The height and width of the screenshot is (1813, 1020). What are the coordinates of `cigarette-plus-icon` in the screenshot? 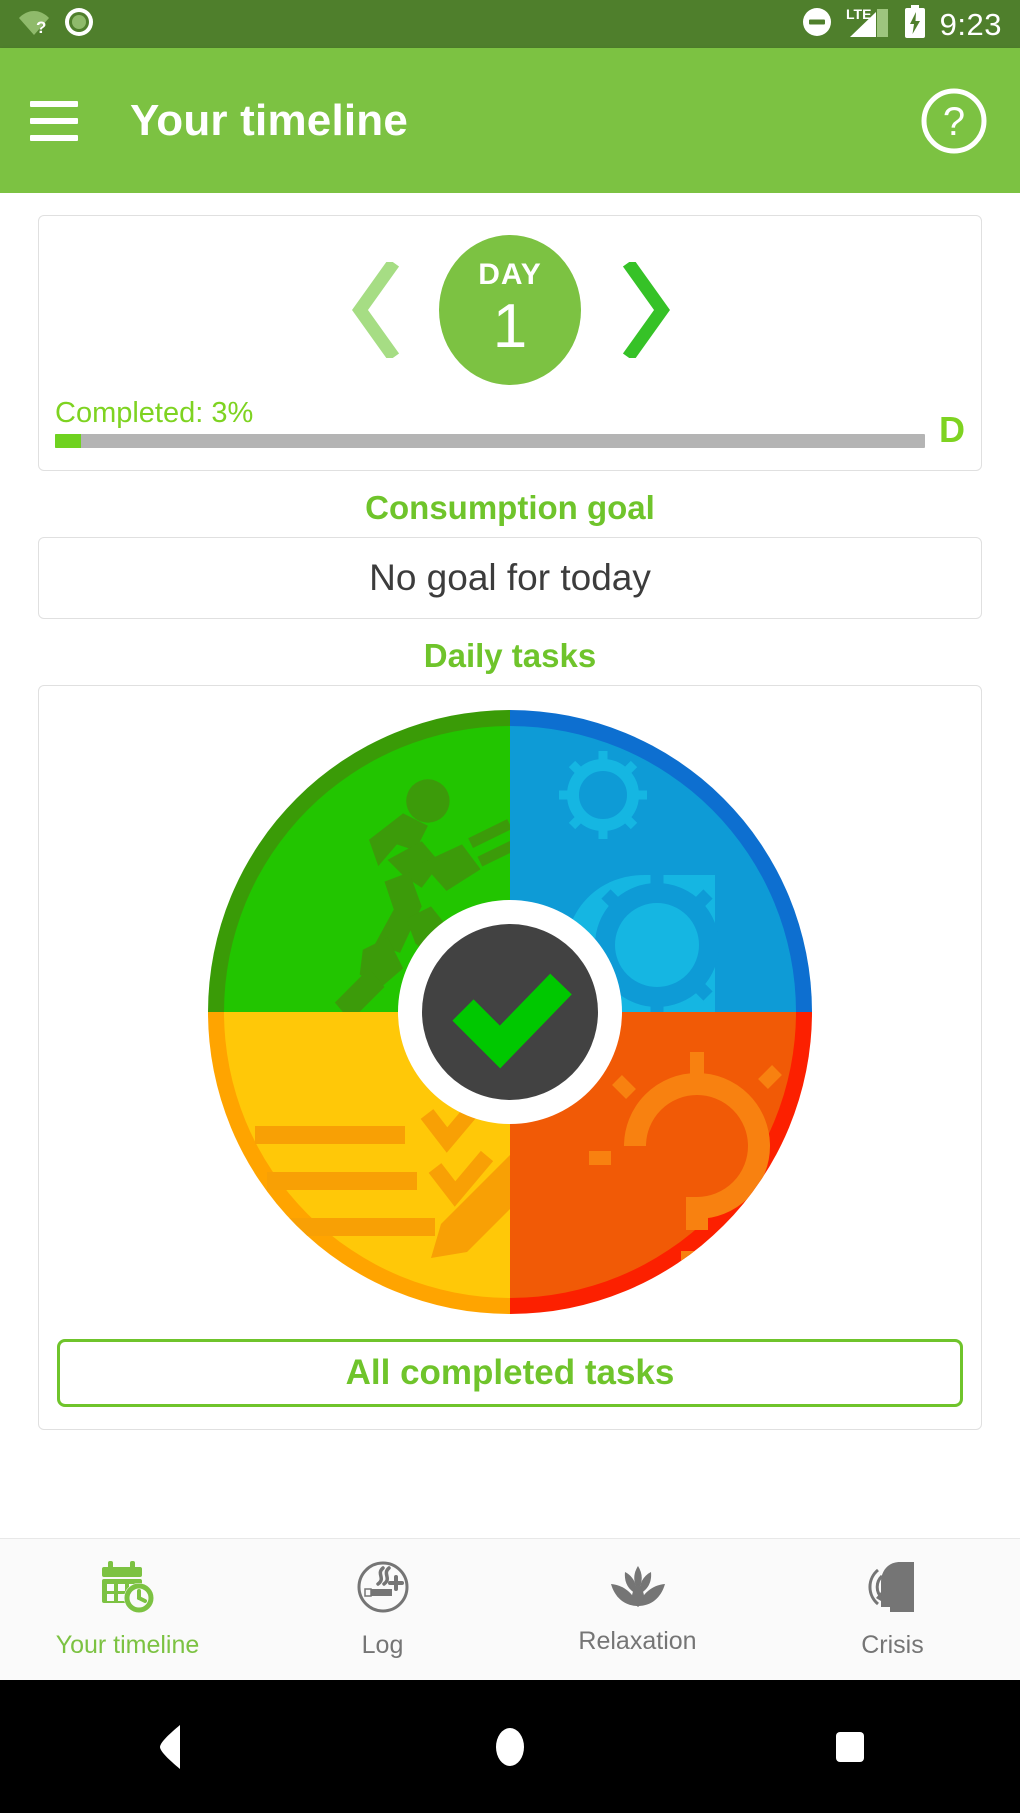 It's located at (383, 1589).